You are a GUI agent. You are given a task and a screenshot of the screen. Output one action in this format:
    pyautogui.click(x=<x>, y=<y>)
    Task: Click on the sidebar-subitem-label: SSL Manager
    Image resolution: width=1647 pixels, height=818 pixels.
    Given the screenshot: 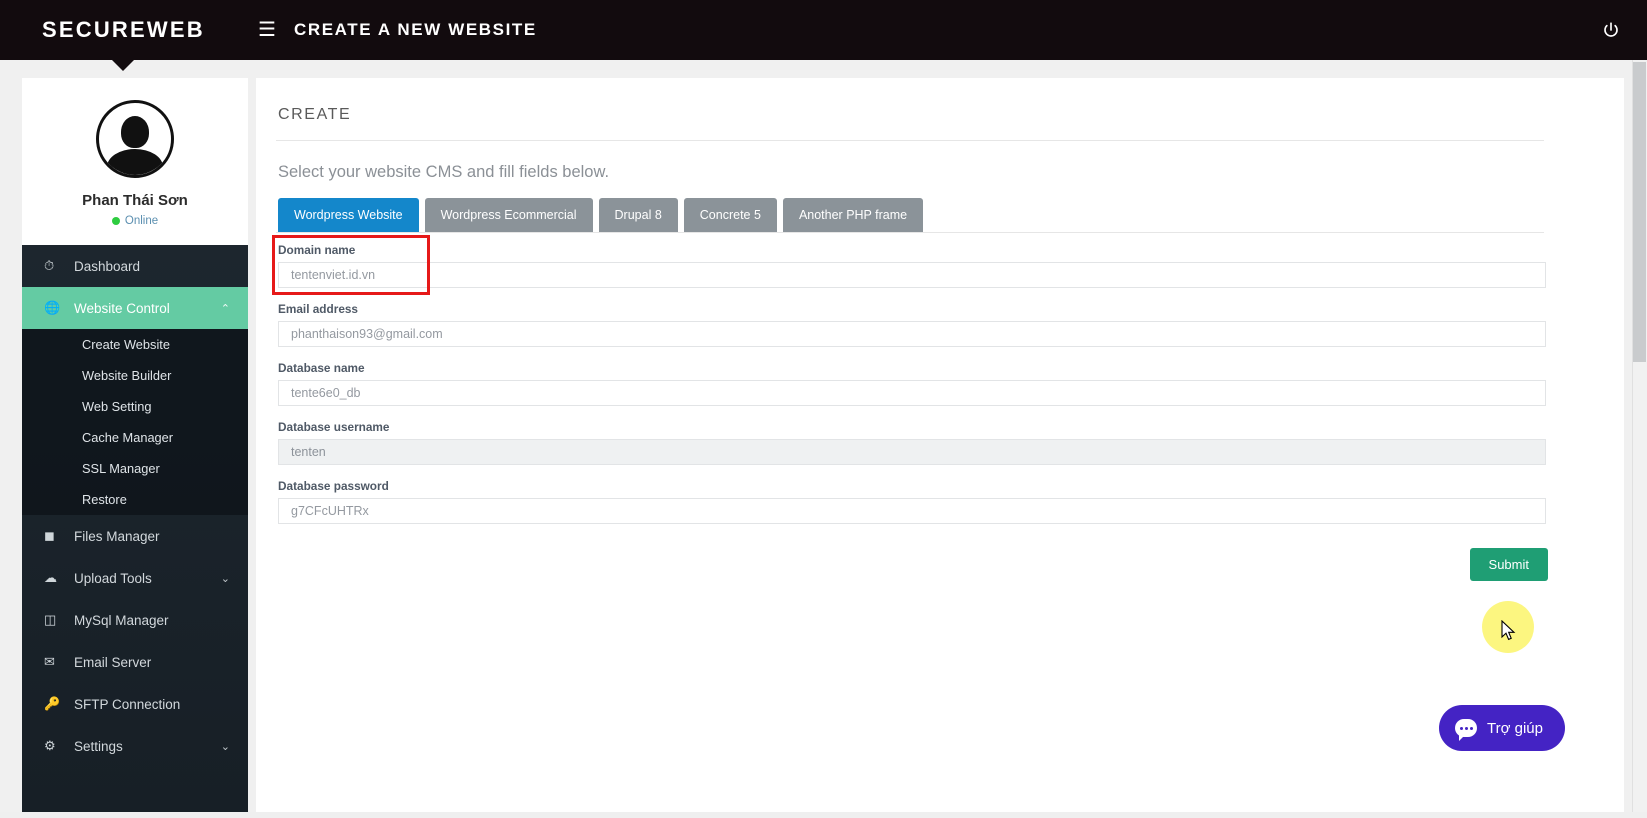 What is the action you would take?
    pyautogui.click(x=121, y=468)
    